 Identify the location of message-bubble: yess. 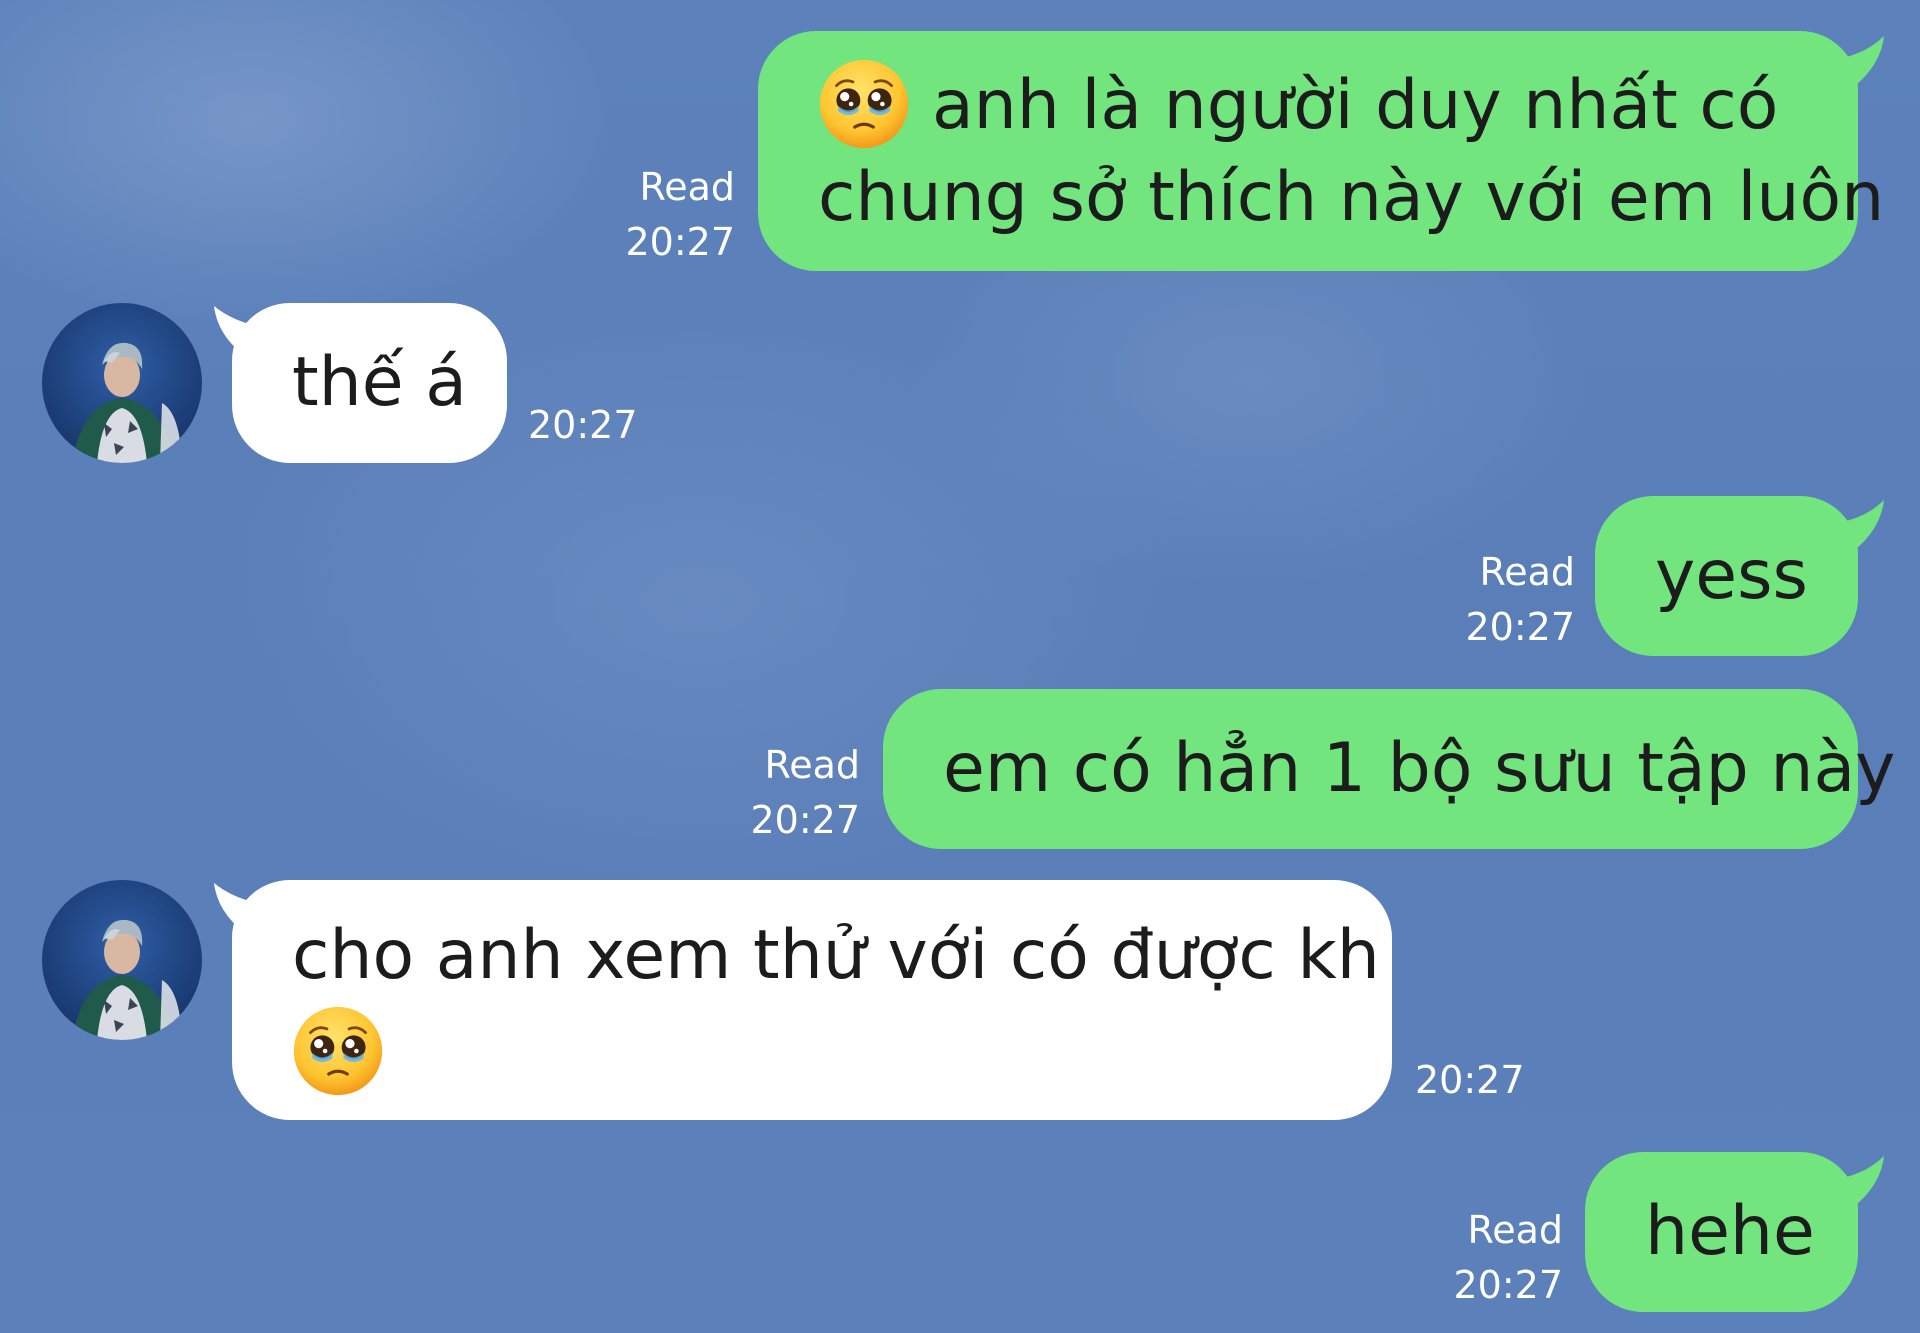
(1726, 576).